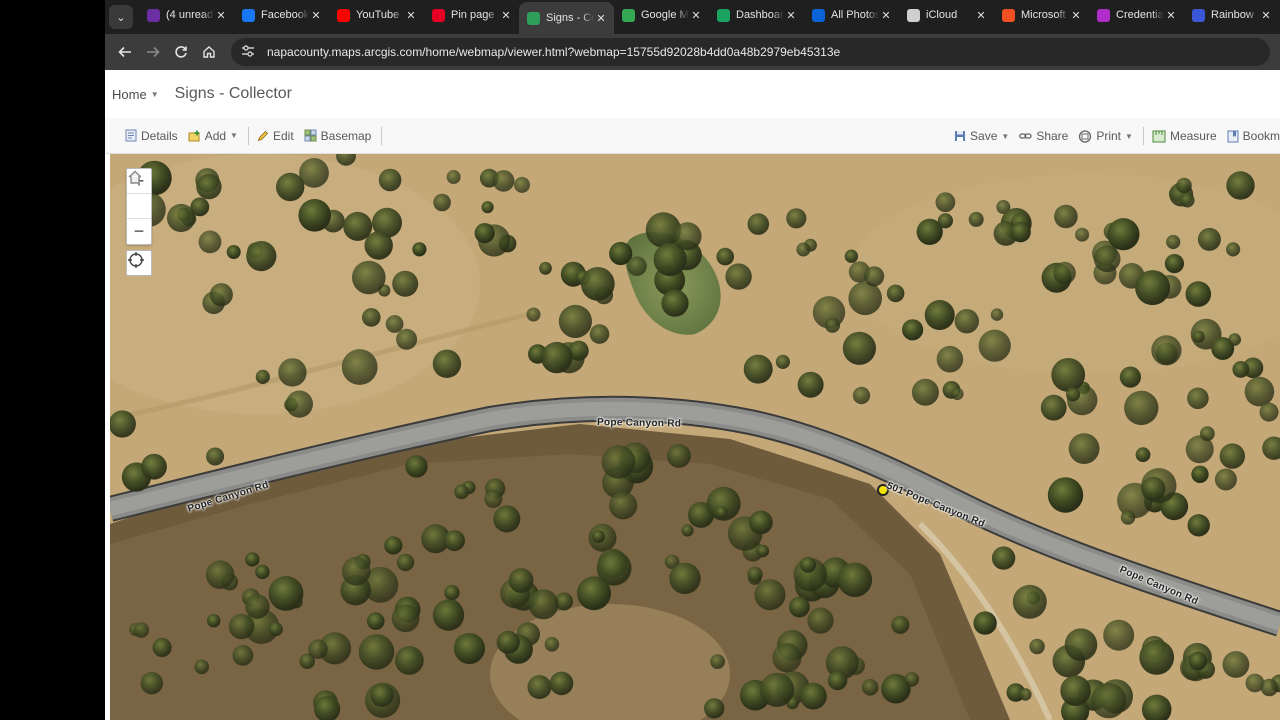  Describe the element at coordinates (186, 15) in the screenshot. I see `browser-tab: (4 unread) ✕` at that location.